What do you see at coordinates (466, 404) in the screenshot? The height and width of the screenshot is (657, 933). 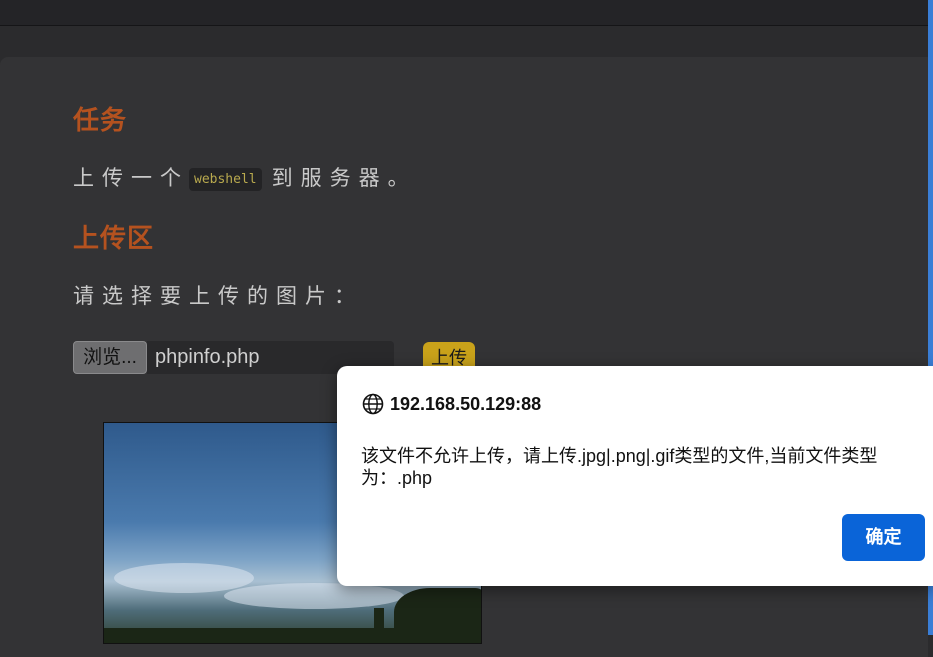 I see `dialog-host-text: 192.168.50.129:88` at bounding box center [466, 404].